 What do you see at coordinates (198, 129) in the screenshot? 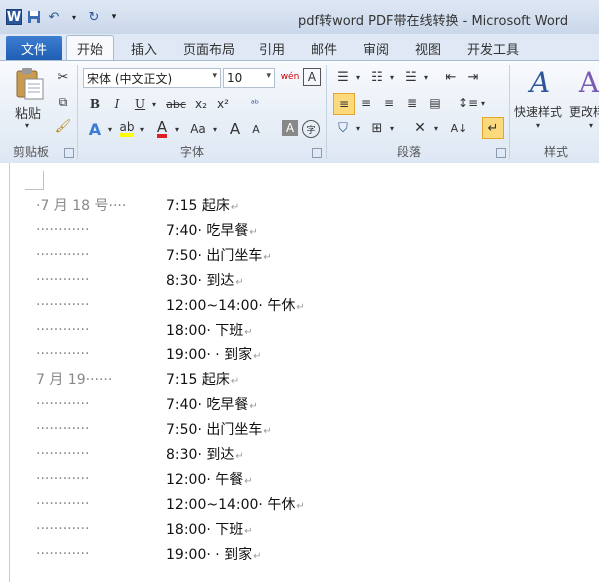
I see `change-case-button: Aa` at bounding box center [198, 129].